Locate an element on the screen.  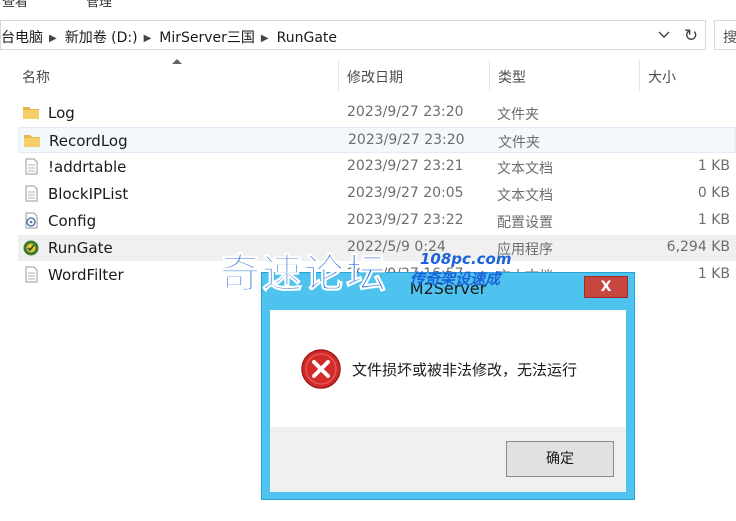
column-header-name: 名称 is located at coordinates (176, 75).